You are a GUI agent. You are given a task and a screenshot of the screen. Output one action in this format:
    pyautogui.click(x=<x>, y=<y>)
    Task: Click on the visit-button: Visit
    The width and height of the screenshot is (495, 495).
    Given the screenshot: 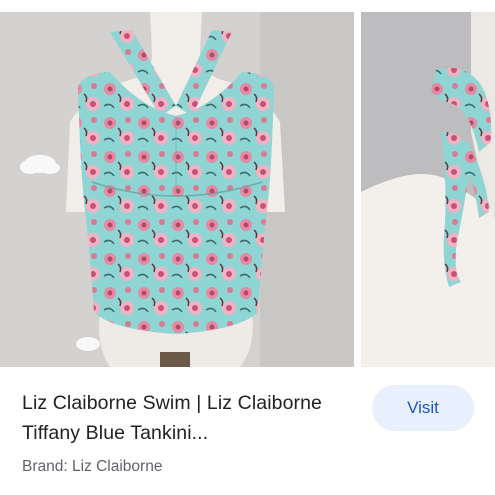 What is the action you would take?
    pyautogui.click(x=423, y=408)
    